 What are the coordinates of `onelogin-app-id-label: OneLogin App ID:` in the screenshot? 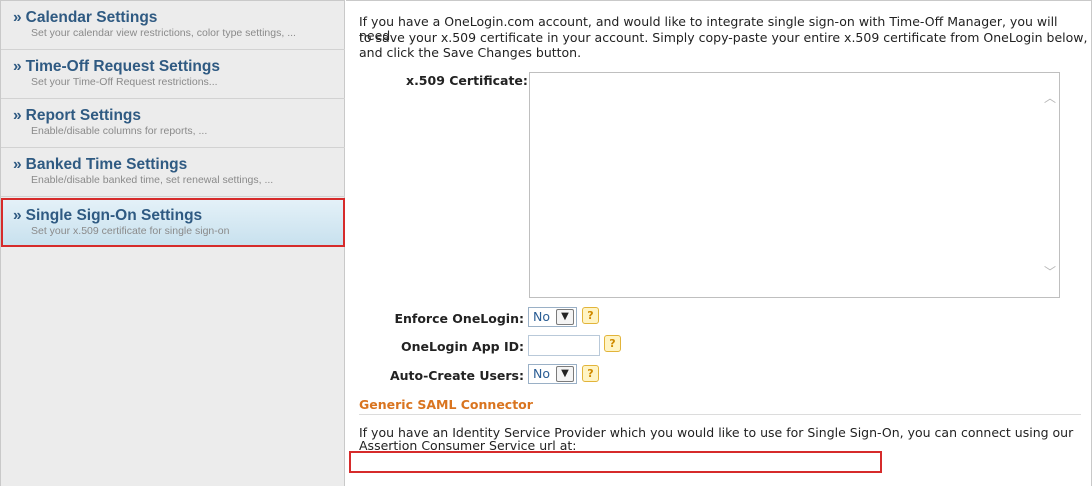 It's located at (462, 346).